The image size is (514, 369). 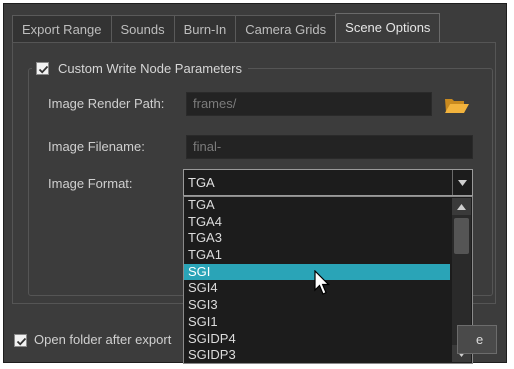 What do you see at coordinates (317, 355) in the screenshot?
I see `format-option: SGIDP3` at bounding box center [317, 355].